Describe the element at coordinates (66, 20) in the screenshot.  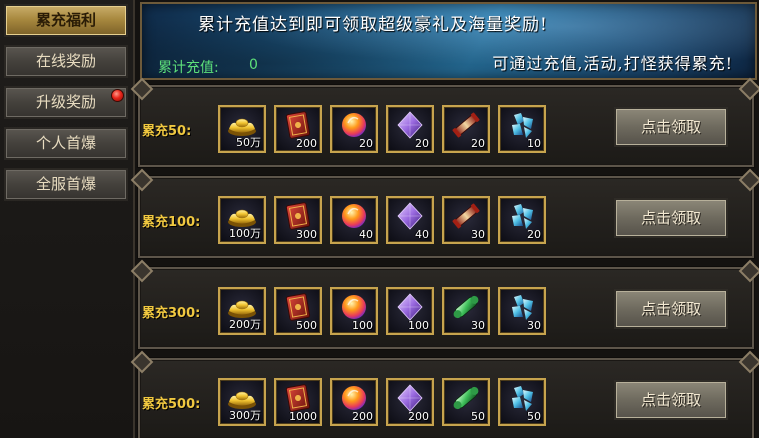
I see `tab-cumulative-recharge: 累充福利` at that location.